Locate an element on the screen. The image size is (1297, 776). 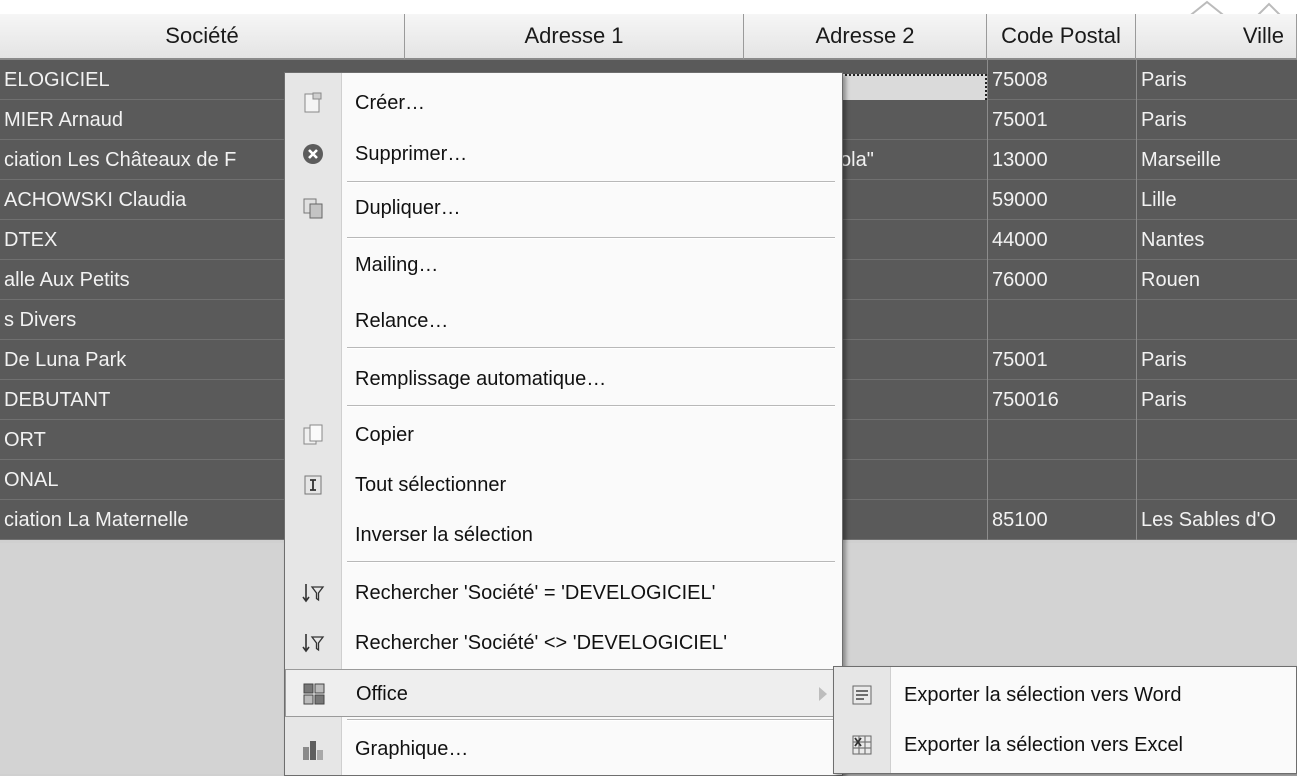
column-header-ville: Ville is located at coordinates (1216, 37).